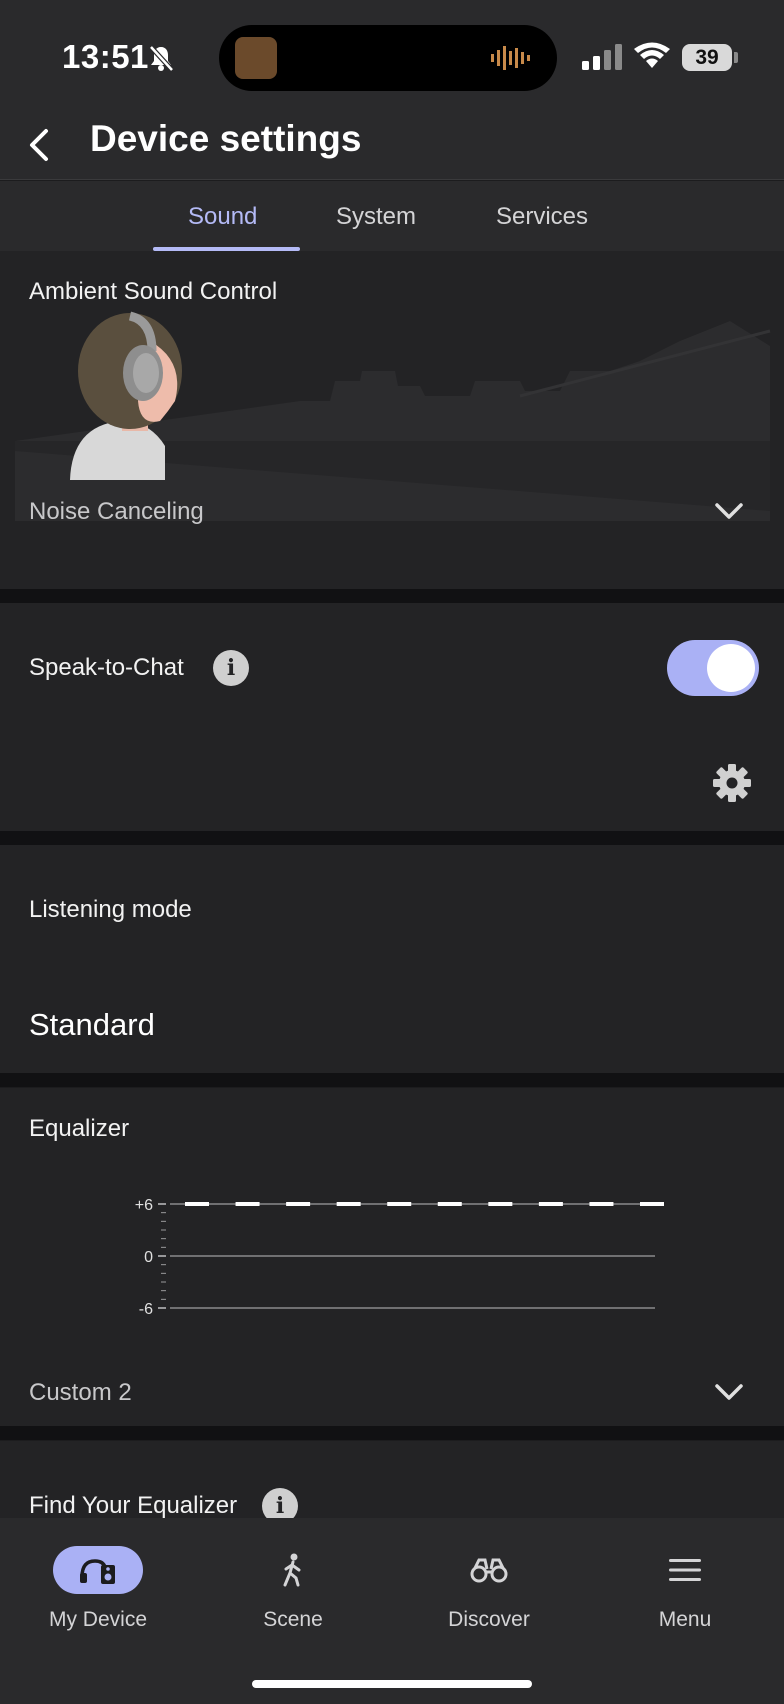 The height and width of the screenshot is (1704, 784). What do you see at coordinates (80, 1393) in the screenshot?
I see `equalizer-preset-value: Custom 2` at bounding box center [80, 1393].